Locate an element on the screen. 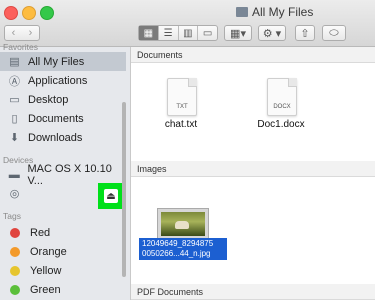  tags-header: Tags is located at coordinates (12, 216).